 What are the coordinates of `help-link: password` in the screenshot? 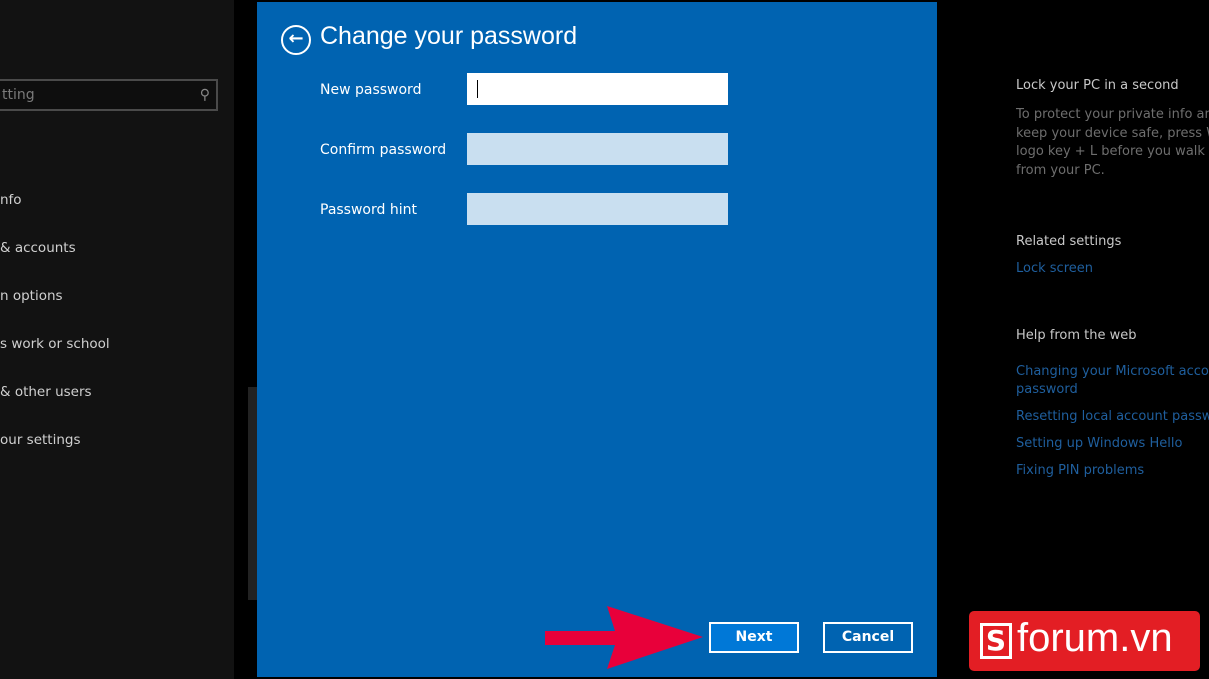 It's located at (1047, 389).